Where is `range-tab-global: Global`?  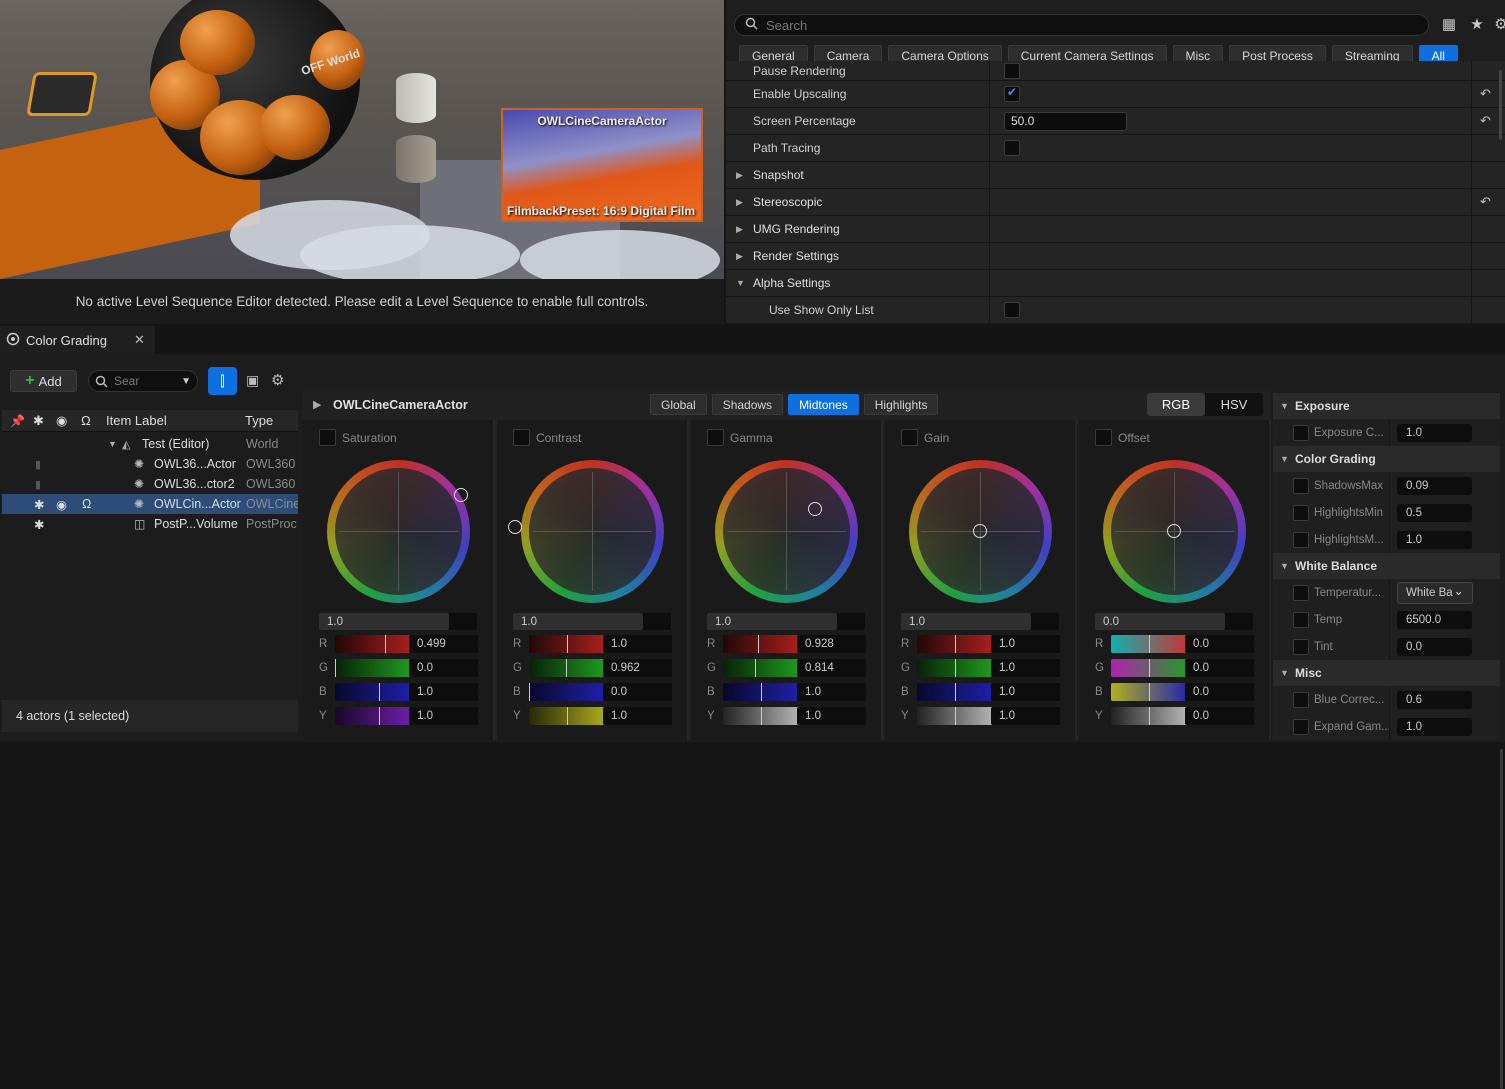
range-tab-global: Global is located at coordinates (678, 404).